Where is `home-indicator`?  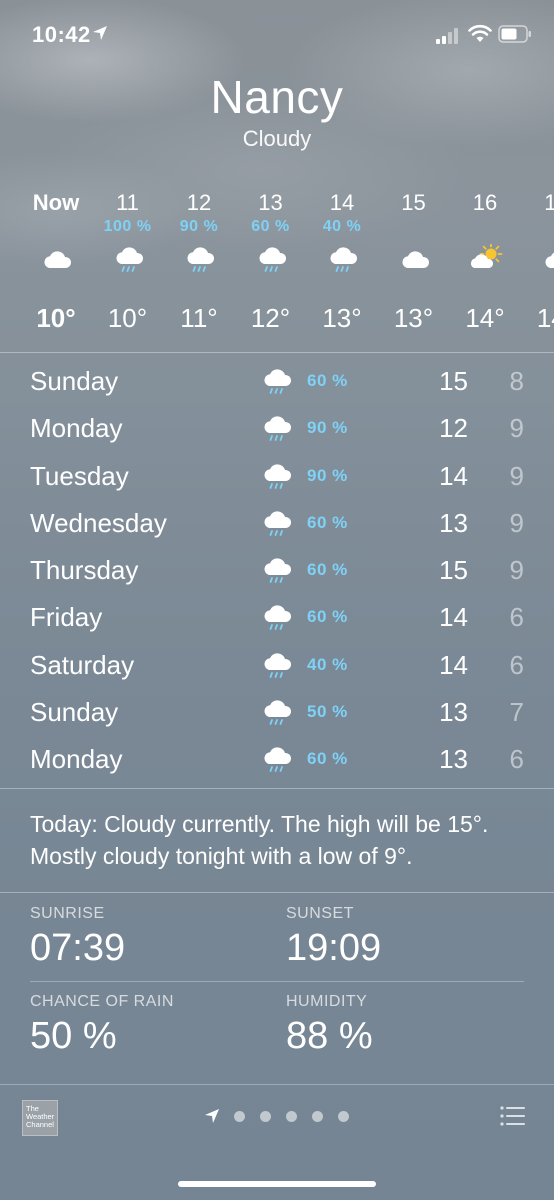
home-indicator is located at coordinates (277, 1184).